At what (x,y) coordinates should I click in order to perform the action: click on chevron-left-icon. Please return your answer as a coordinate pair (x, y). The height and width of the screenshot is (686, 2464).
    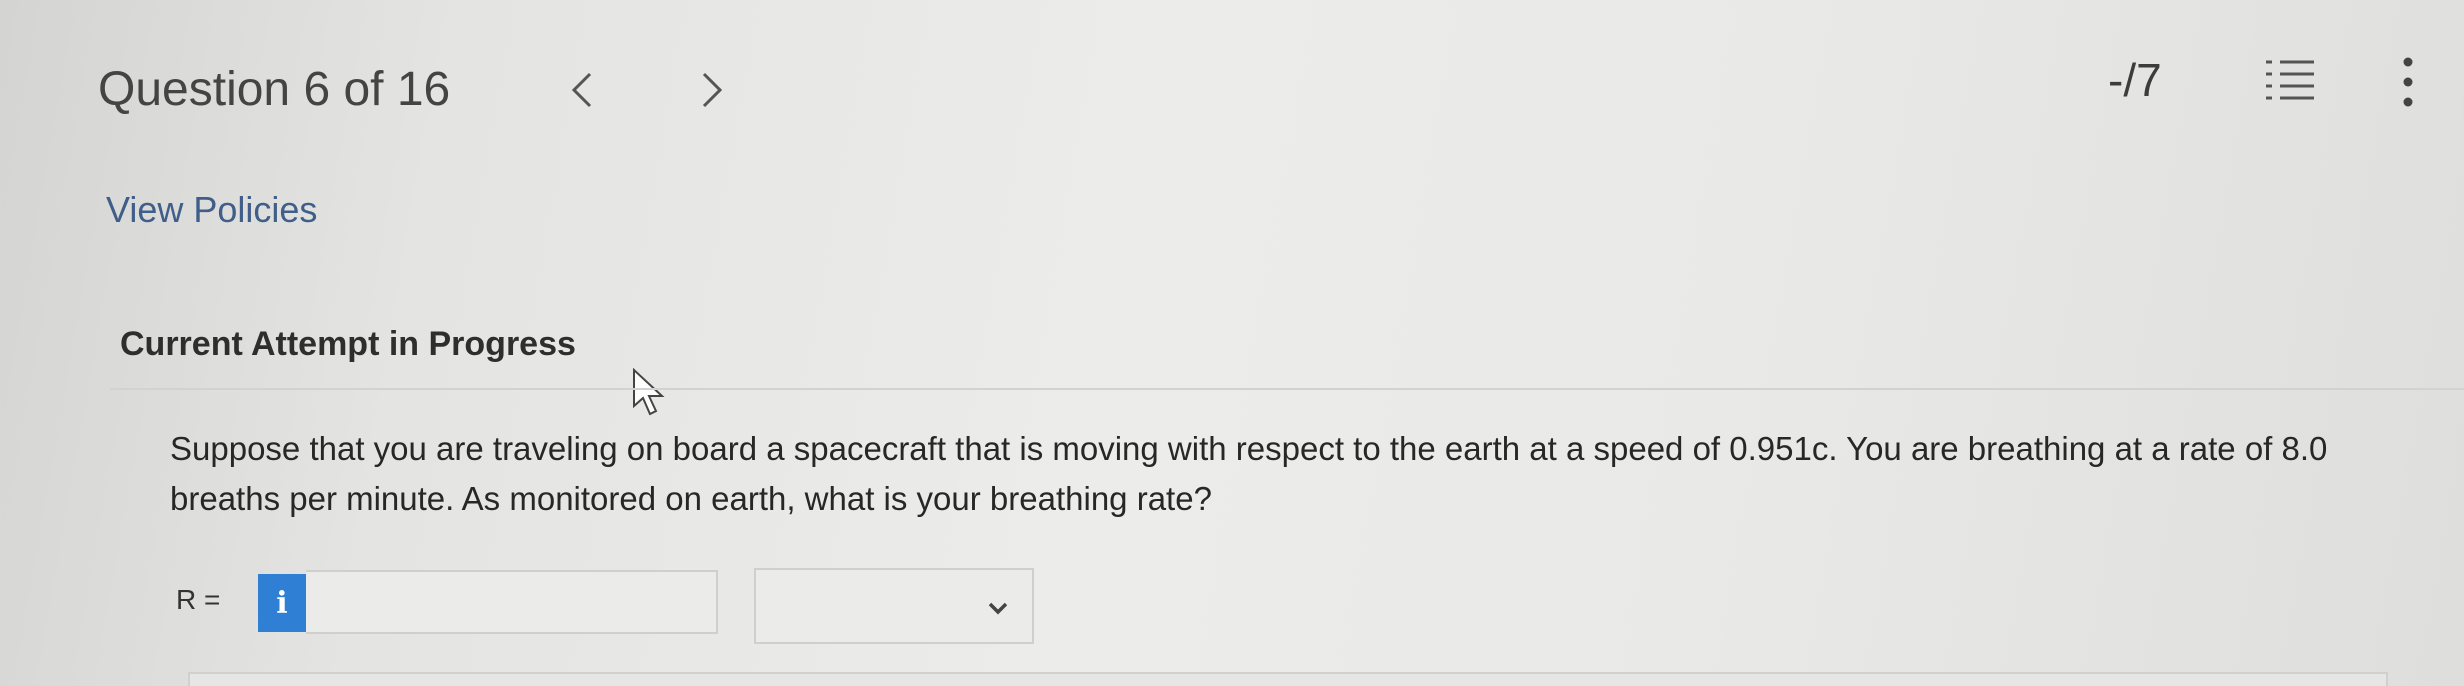
    Looking at the image, I should click on (581, 90).